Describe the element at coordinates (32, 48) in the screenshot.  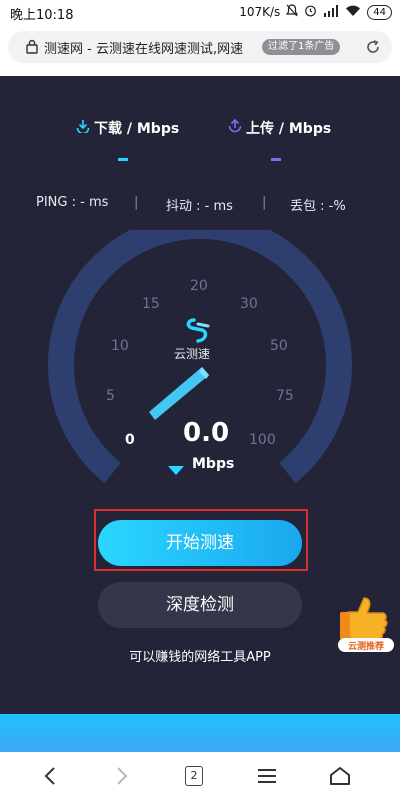
I see `lock-icon` at that location.